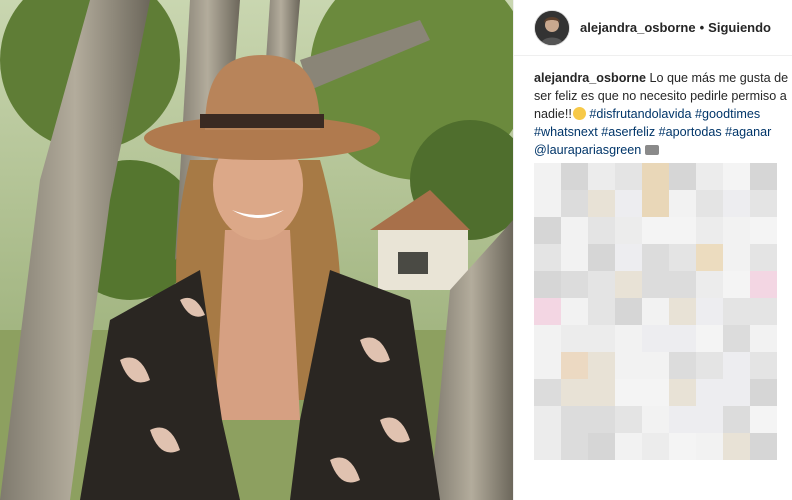 Image resolution: width=792 pixels, height=500 pixels. Describe the element at coordinates (748, 132) in the screenshot. I see `hashtag-link: #aganar` at that location.